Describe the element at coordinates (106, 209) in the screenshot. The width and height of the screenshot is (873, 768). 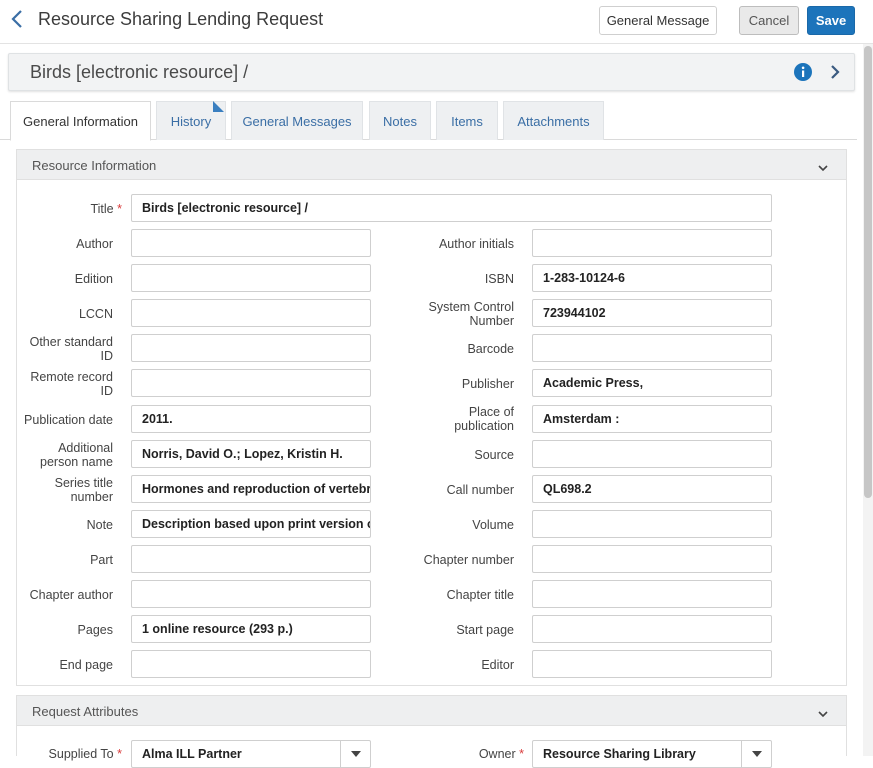
I see `title-label: Title *` at that location.